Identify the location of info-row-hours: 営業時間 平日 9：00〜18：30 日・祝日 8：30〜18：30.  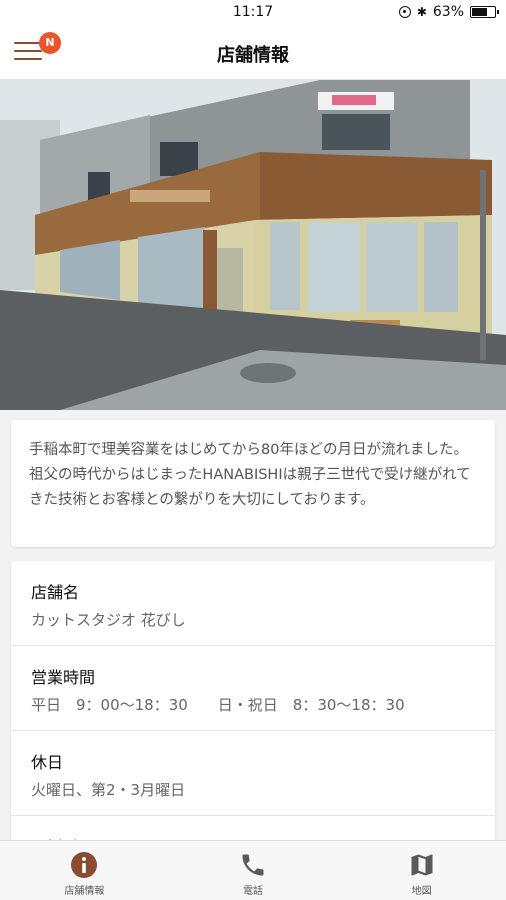
(253, 688).